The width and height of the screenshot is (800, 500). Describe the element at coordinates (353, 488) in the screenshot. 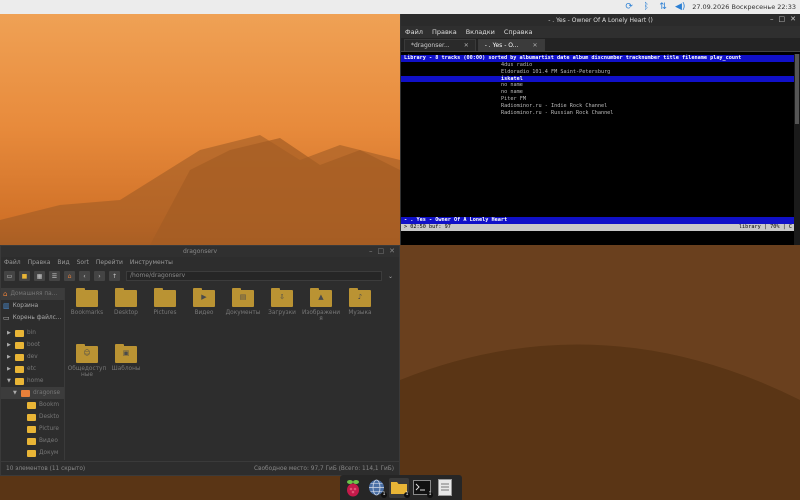

I see `raspberry-menu-icon` at that location.